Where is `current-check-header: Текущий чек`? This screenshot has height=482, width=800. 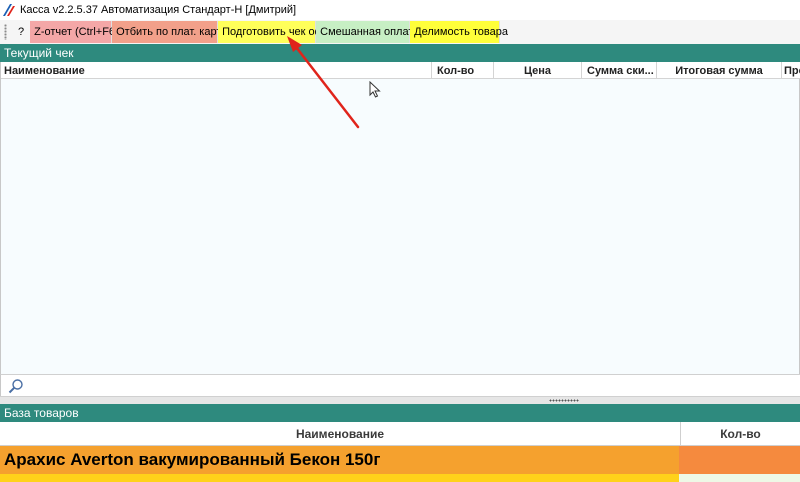
current-check-header: Текущий чек is located at coordinates (400, 53).